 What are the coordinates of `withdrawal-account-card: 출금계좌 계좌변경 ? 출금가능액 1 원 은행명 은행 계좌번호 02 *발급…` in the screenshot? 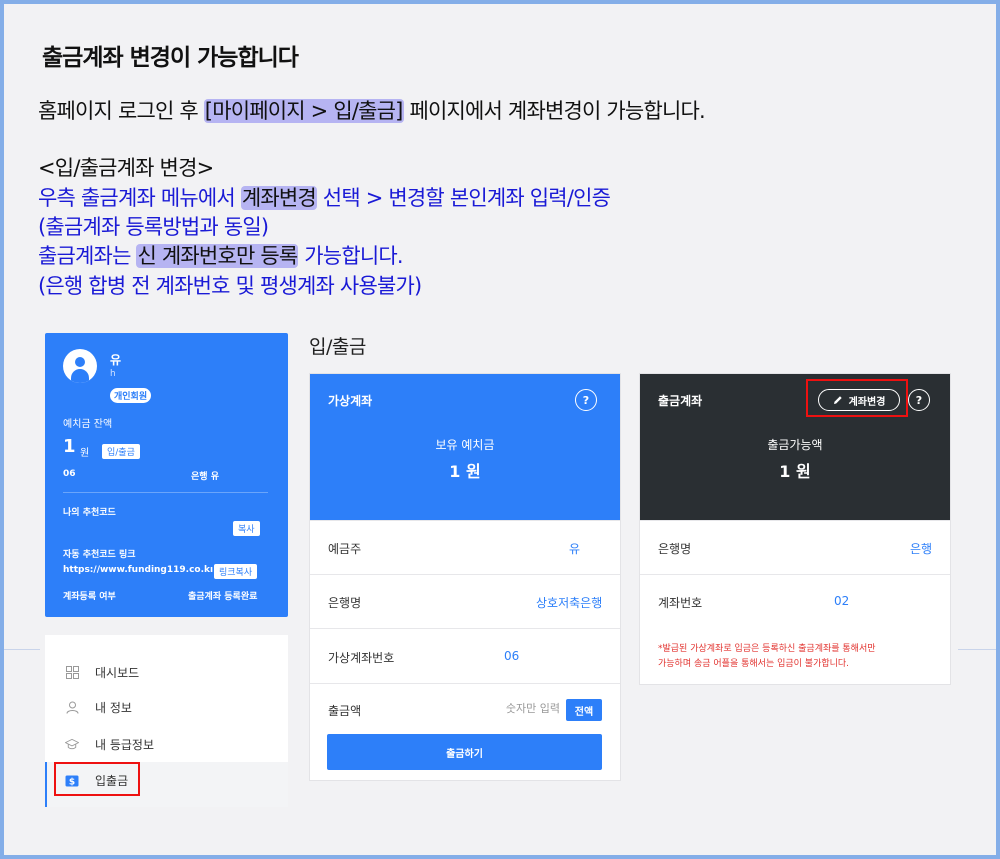 It's located at (795, 529).